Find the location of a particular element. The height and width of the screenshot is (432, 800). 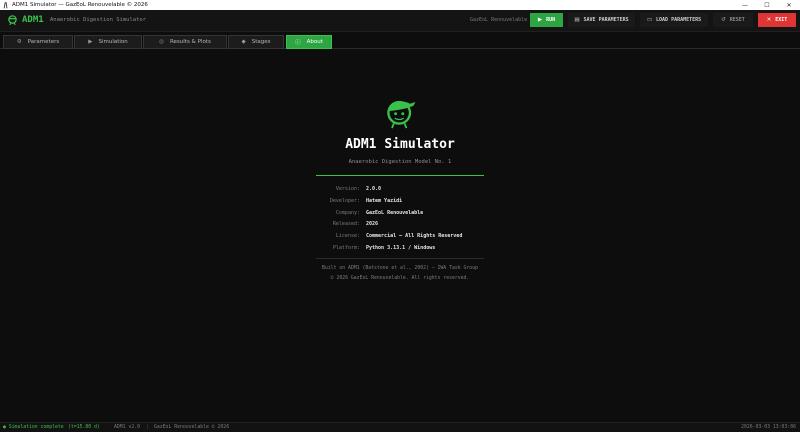

brand-name: ADM1 is located at coordinates (33, 20).